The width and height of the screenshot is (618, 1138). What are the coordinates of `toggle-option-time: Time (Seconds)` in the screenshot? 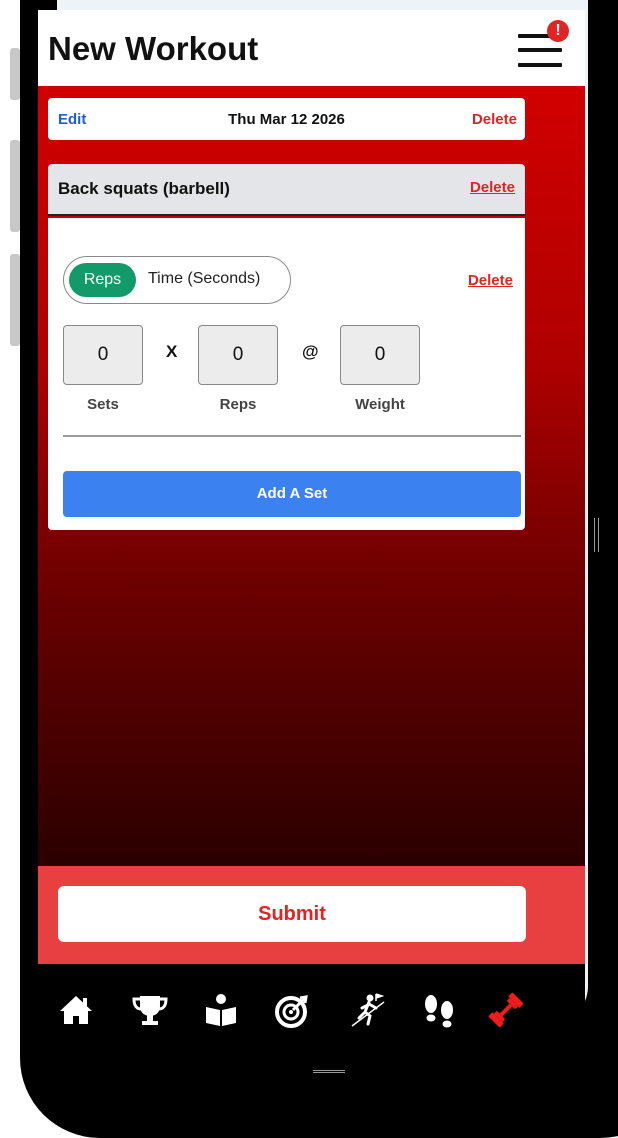 It's located at (204, 279).